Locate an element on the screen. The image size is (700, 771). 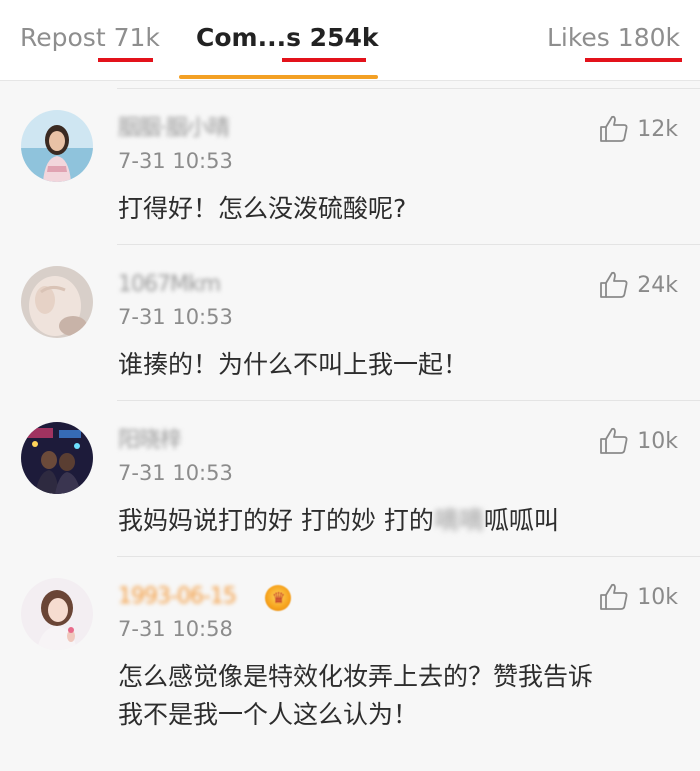
comment-text-part: 呱呱叫 is located at coordinates (521, 520).